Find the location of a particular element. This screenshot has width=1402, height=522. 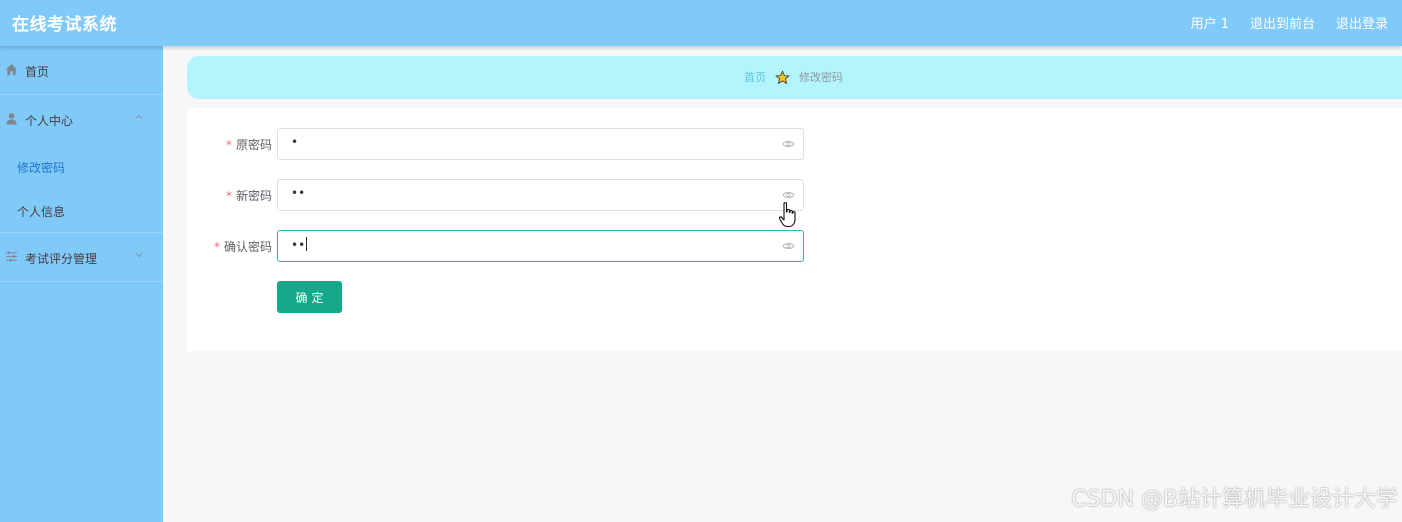

breadcrumb-home-link: 首页 is located at coordinates (755, 77).